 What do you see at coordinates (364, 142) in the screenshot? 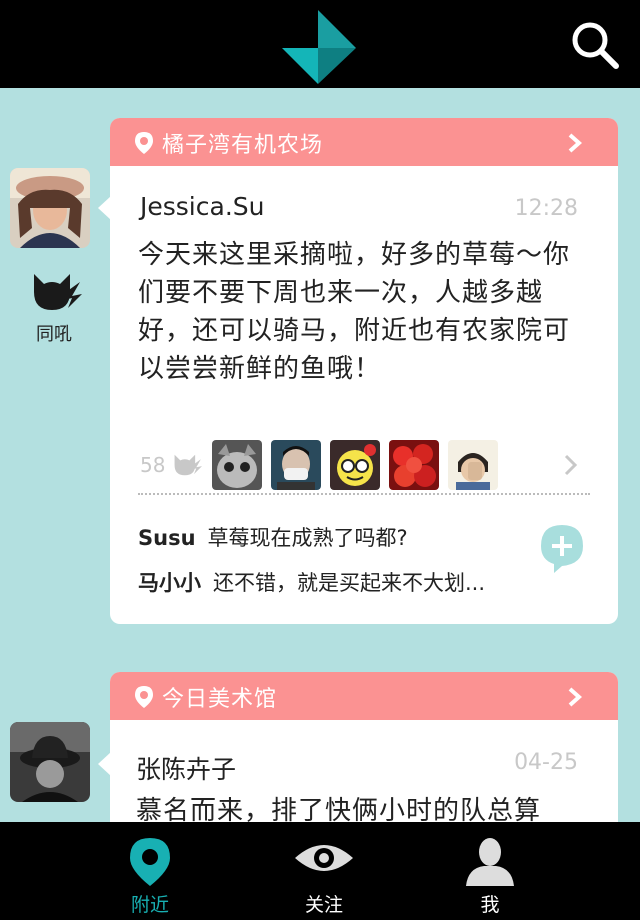
I see `location-header: 橘子湾有机农场` at bounding box center [364, 142].